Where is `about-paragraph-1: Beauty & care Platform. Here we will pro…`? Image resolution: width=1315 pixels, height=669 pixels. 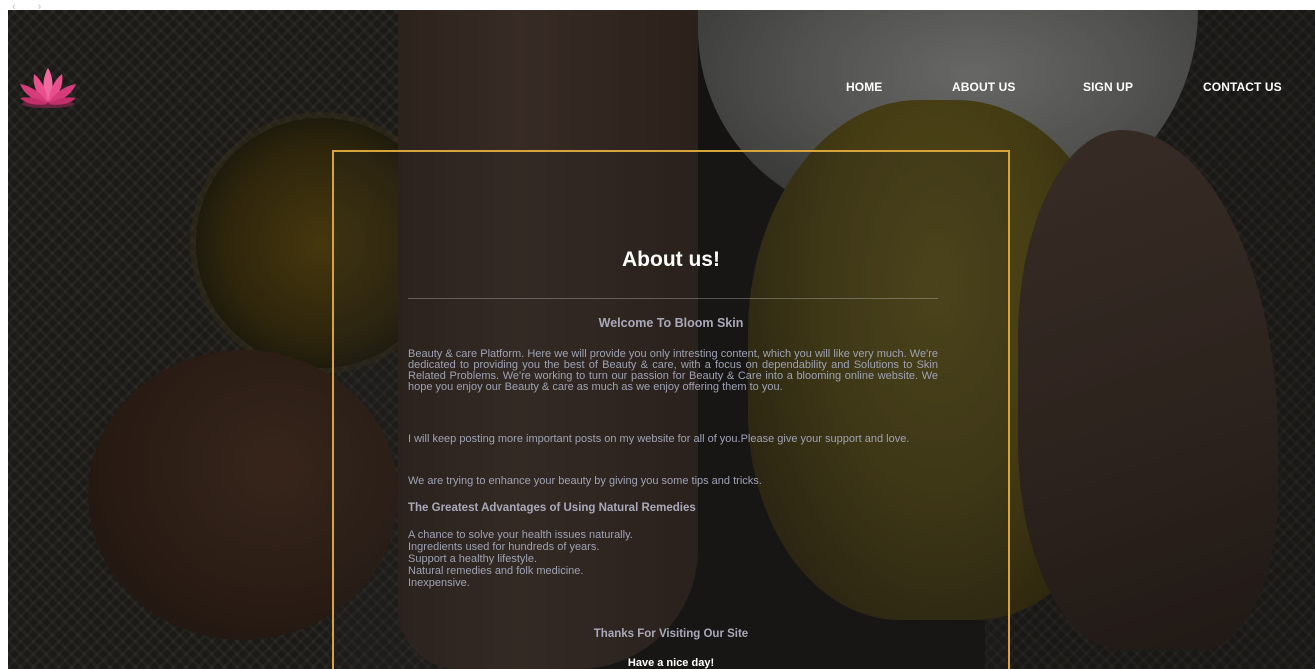 about-paragraph-1: Beauty & care Platform. Here we will pro… is located at coordinates (673, 370).